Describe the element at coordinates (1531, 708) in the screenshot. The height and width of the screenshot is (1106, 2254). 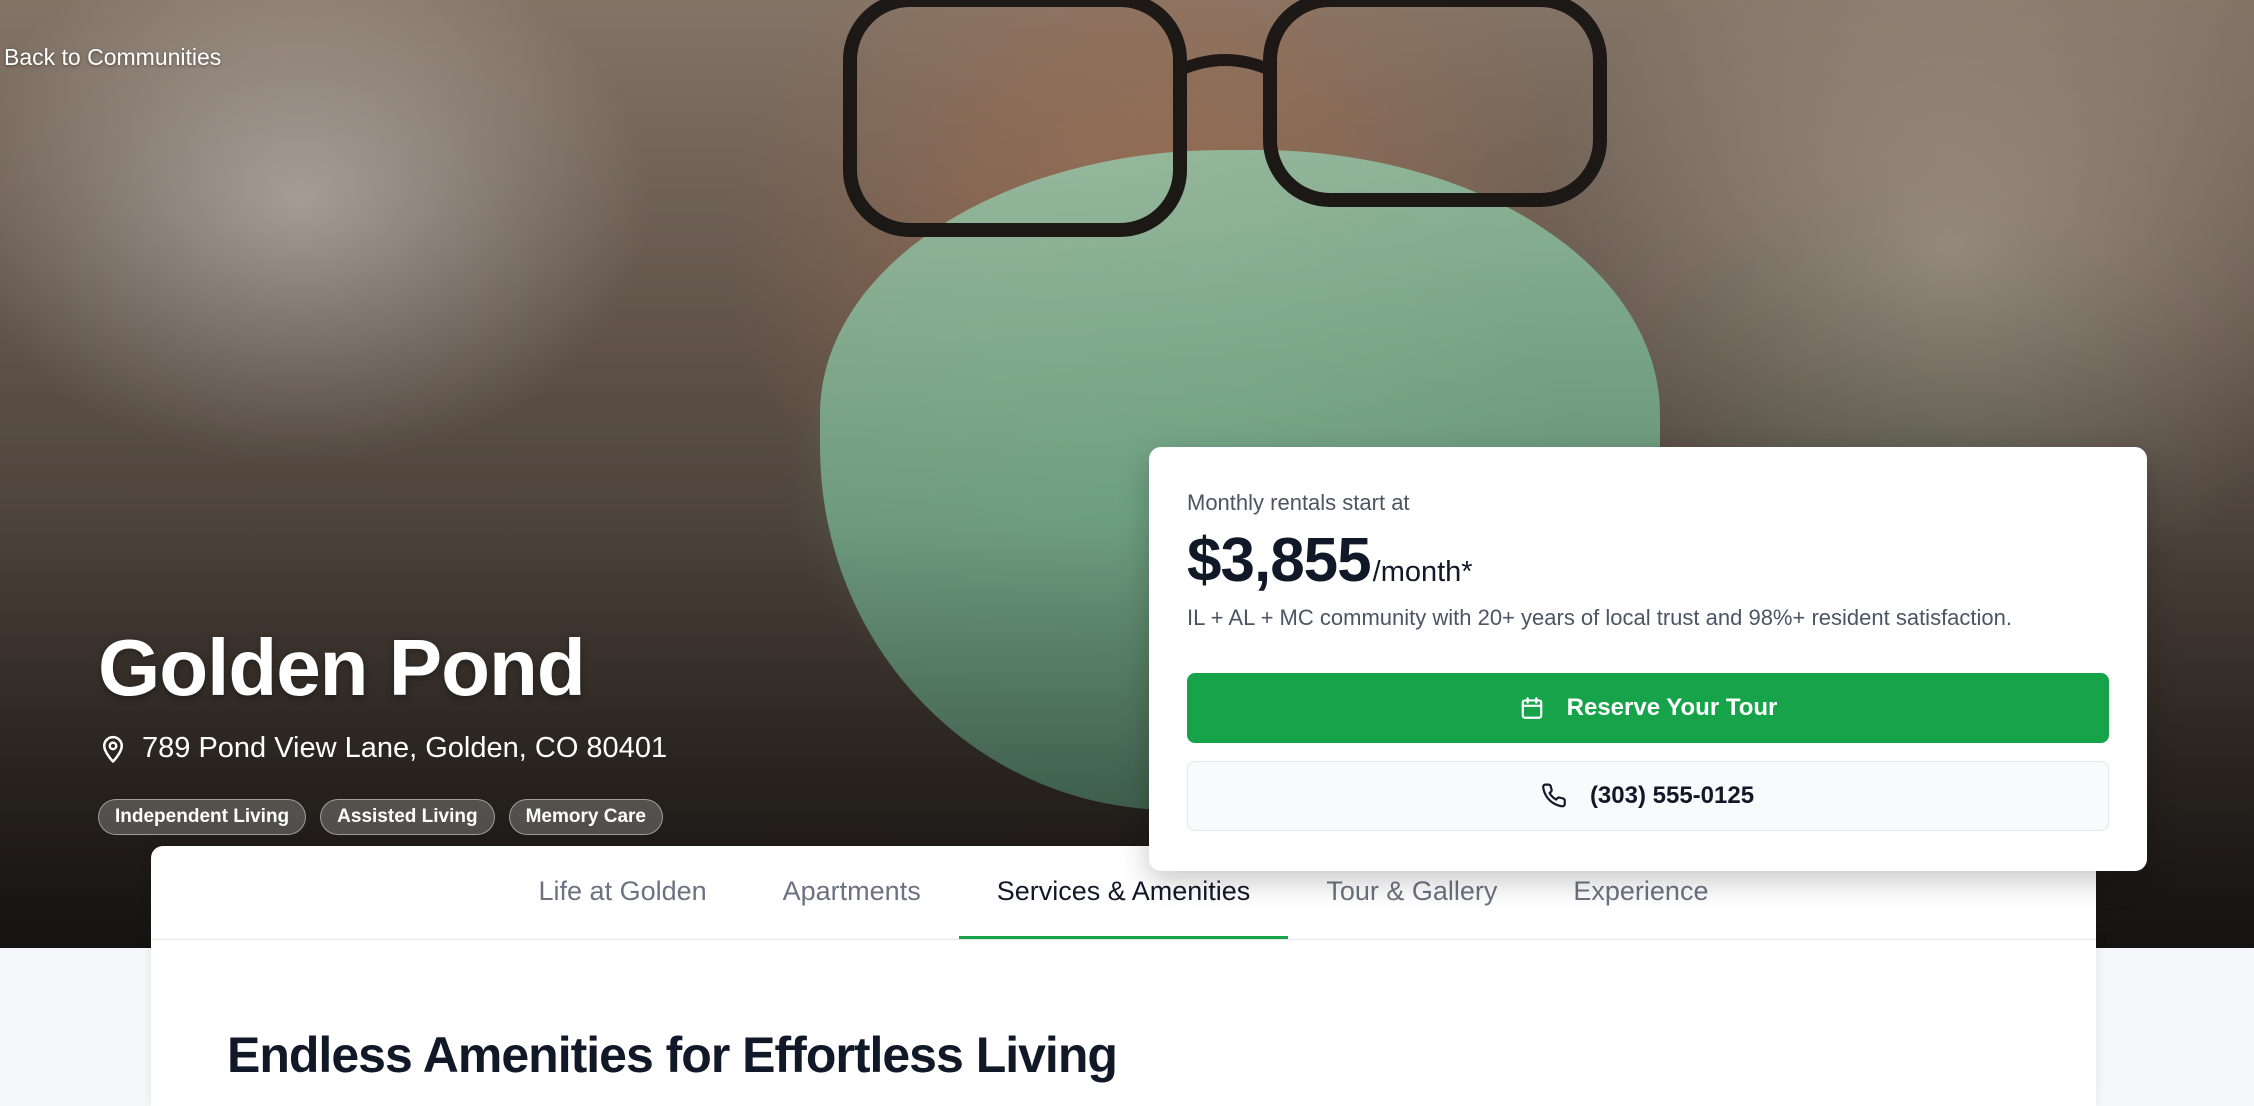
I see `calendar-icon` at that location.